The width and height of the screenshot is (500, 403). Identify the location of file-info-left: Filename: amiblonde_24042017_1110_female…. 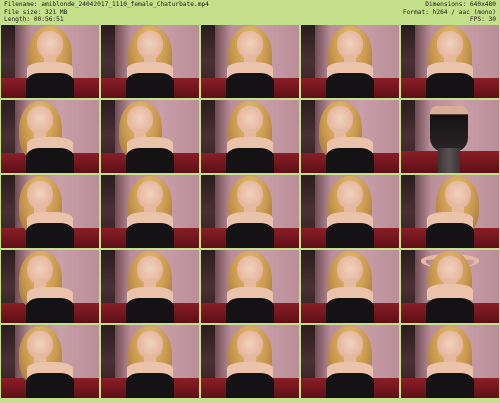
(106, 12).